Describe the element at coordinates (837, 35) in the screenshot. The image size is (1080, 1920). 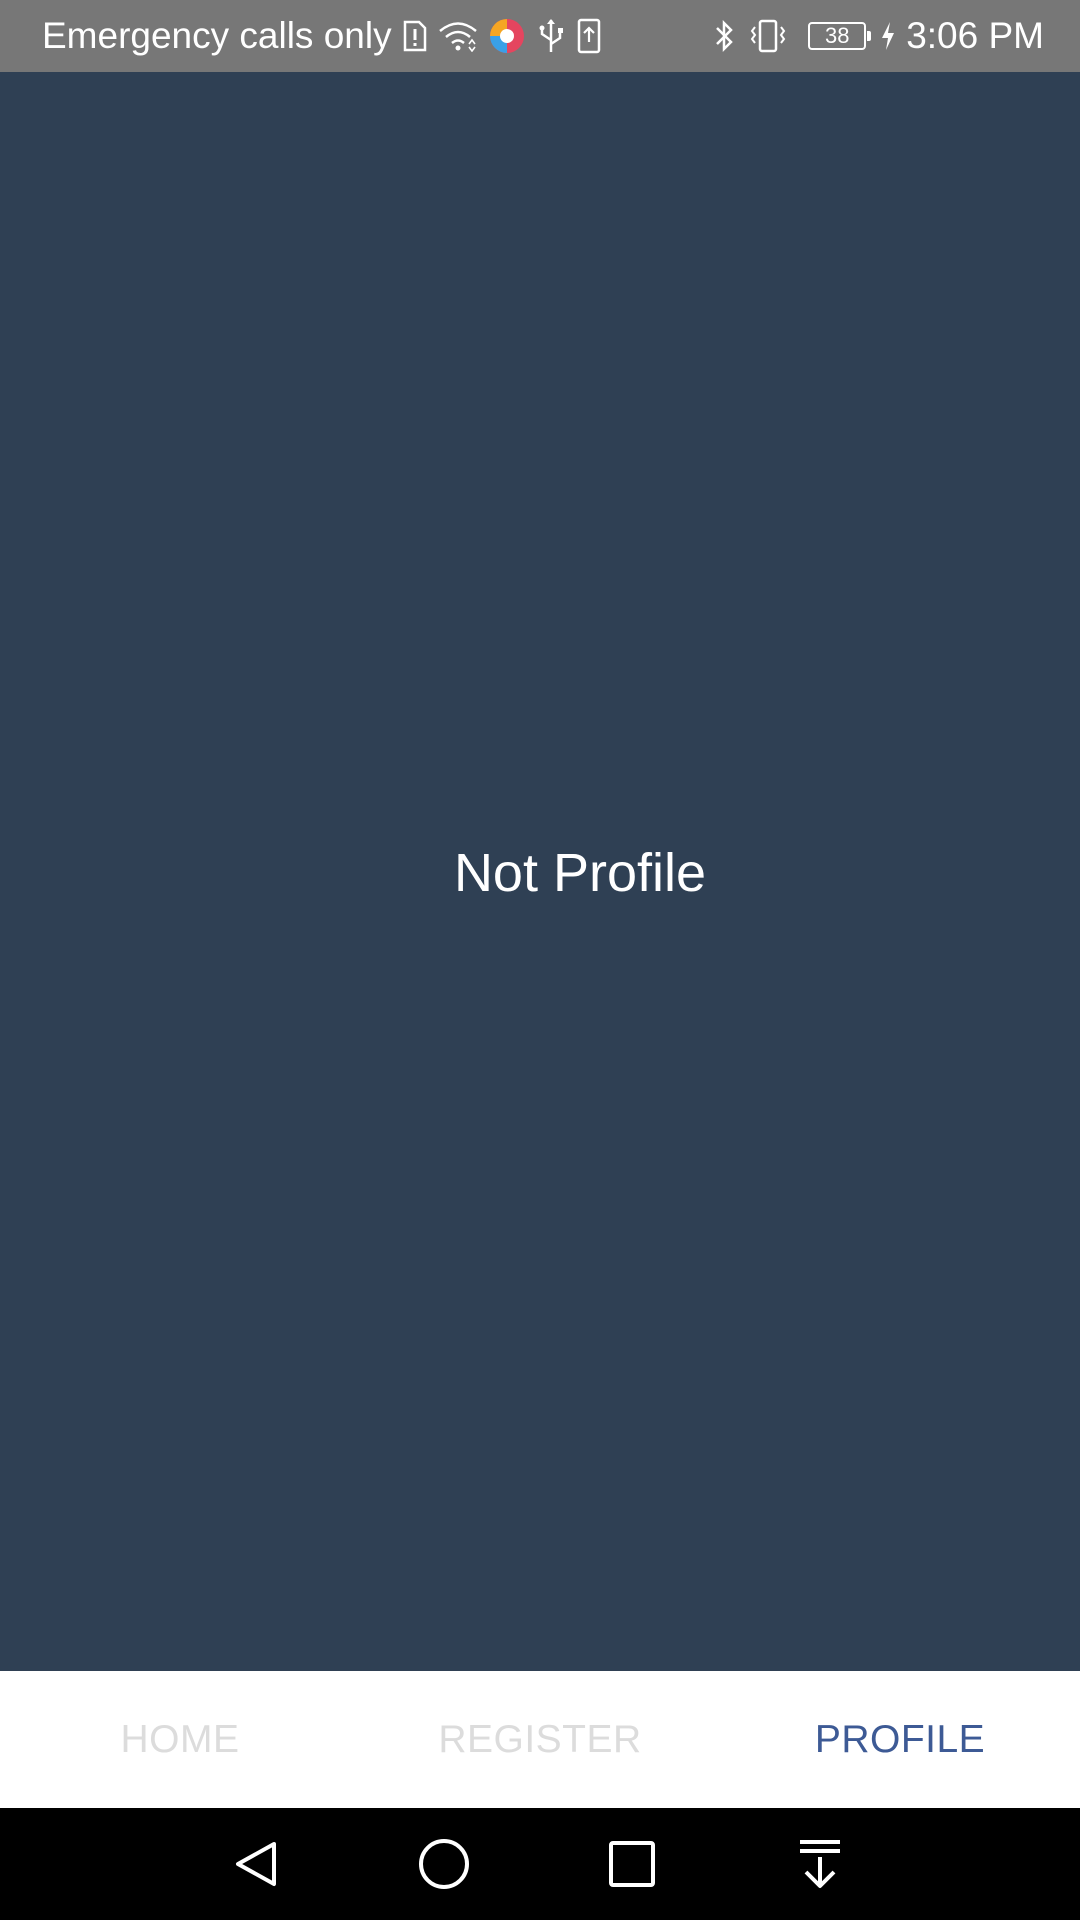
I see `battery-level: 38` at that location.